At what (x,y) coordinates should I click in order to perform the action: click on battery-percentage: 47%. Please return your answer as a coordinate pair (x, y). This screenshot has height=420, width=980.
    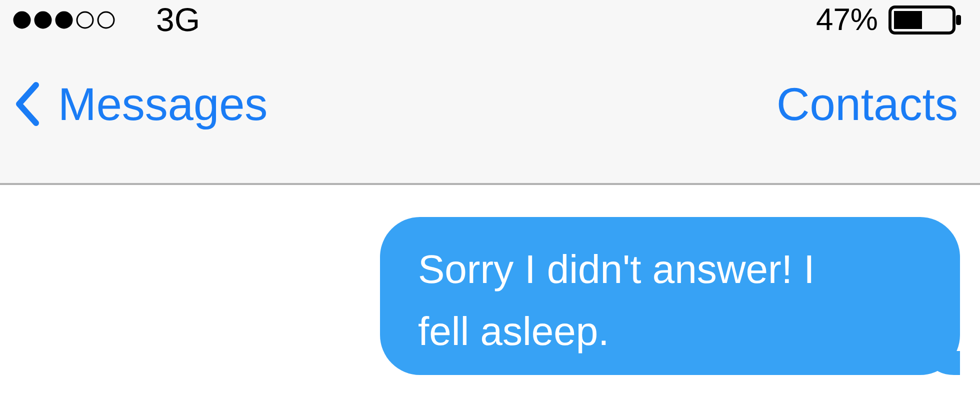
    Looking at the image, I should click on (847, 20).